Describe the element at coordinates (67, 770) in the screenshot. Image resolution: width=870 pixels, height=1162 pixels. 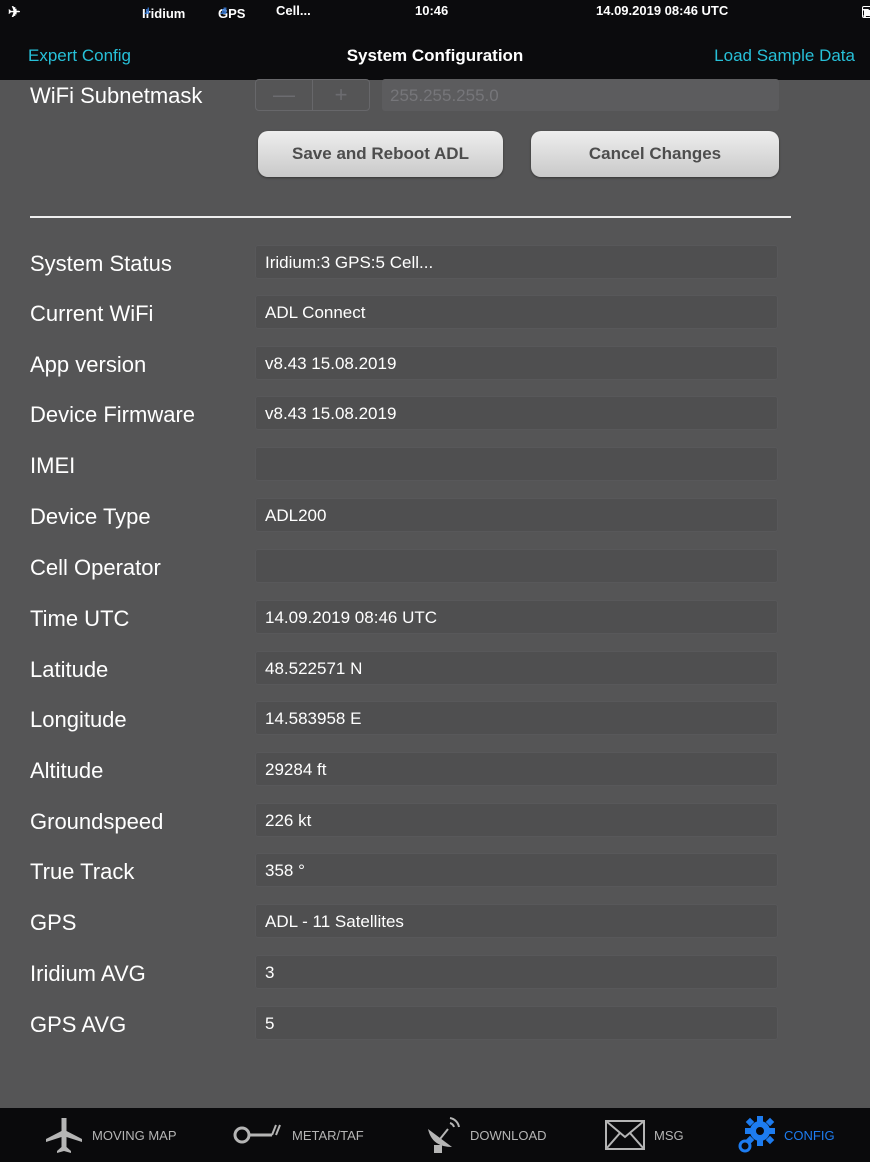
I see `row-label: Altitude` at that location.